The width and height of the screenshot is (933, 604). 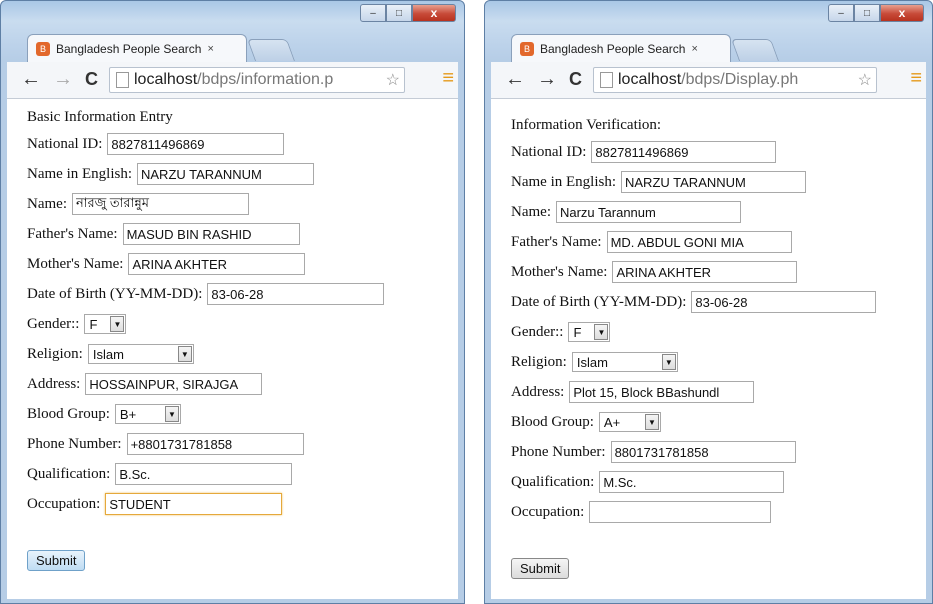 I want to click on father-name-row: Father's Name:, so click(x=205, y=234).